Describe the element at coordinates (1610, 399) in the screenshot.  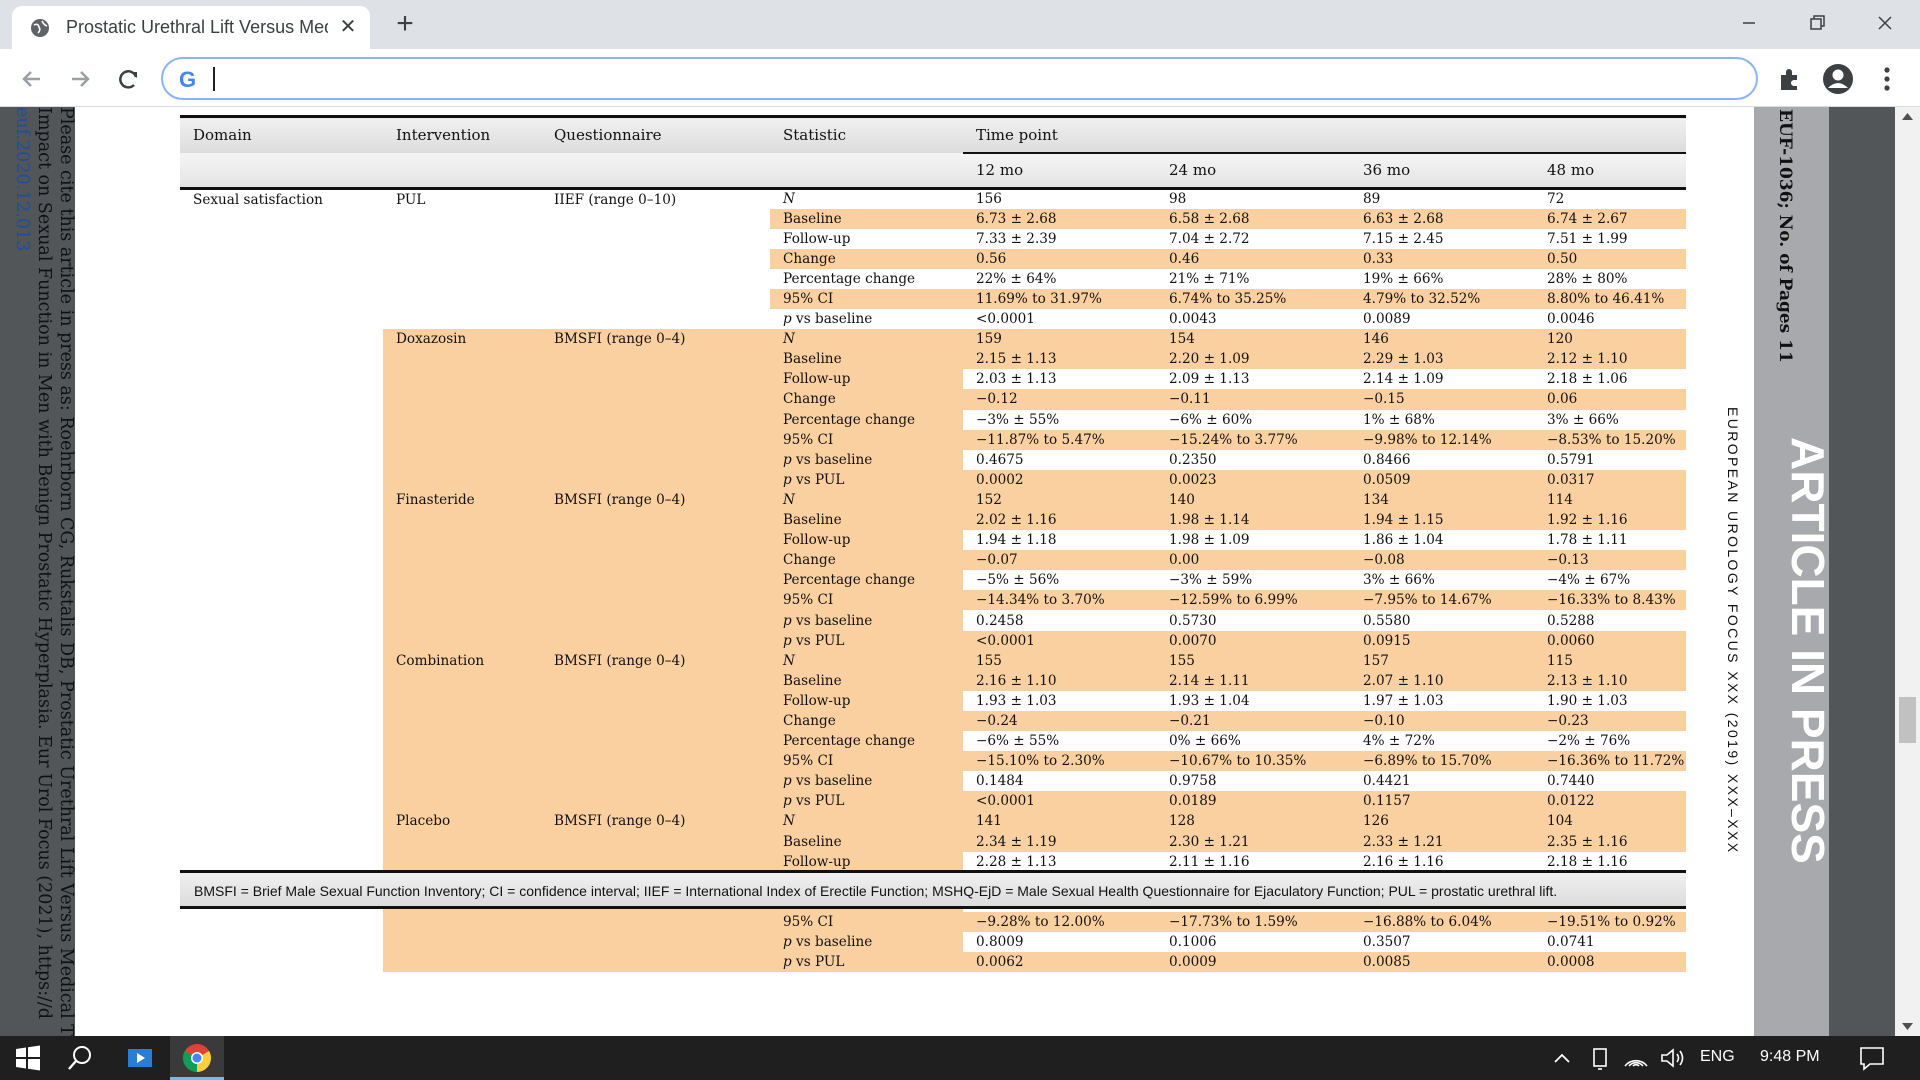
I see `value-cell: 0.06` at that location.